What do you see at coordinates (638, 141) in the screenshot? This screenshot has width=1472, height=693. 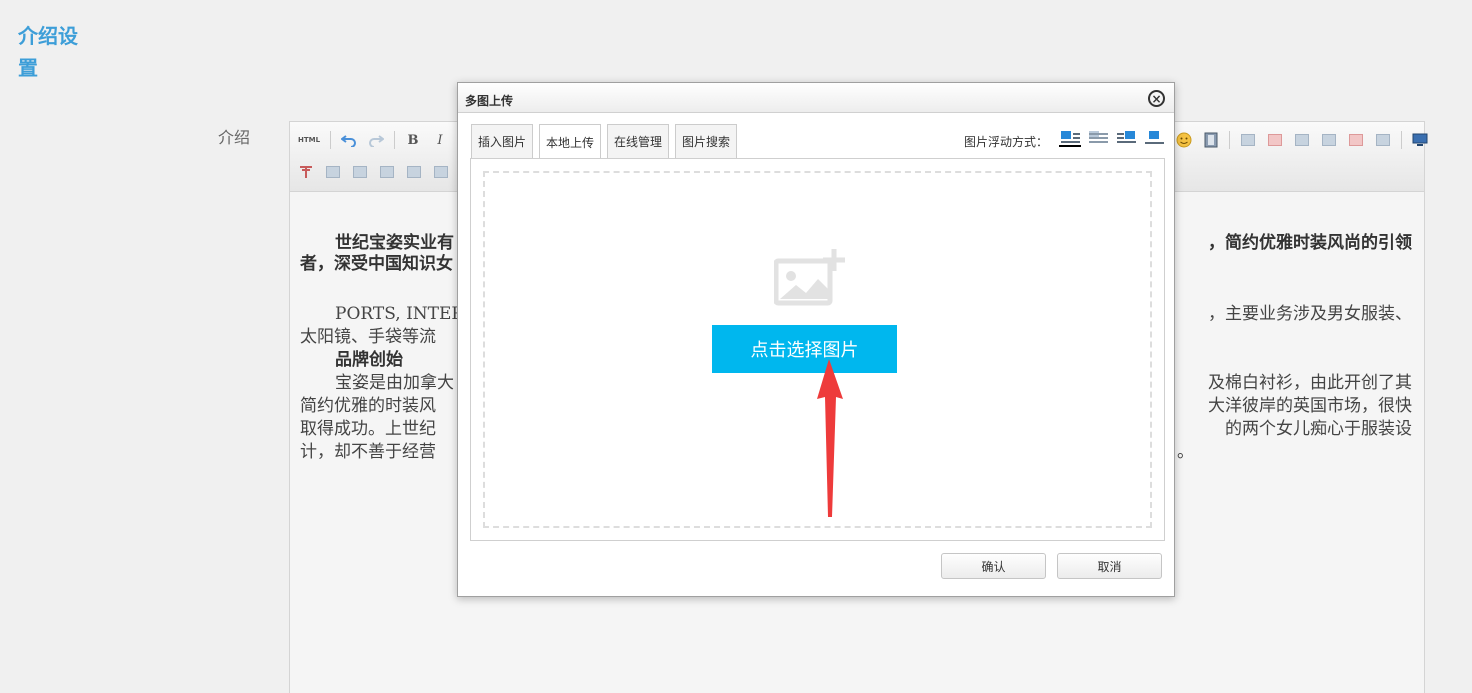 I see `tab-online-manage: 在线管理` at bounding box center [638, 141].